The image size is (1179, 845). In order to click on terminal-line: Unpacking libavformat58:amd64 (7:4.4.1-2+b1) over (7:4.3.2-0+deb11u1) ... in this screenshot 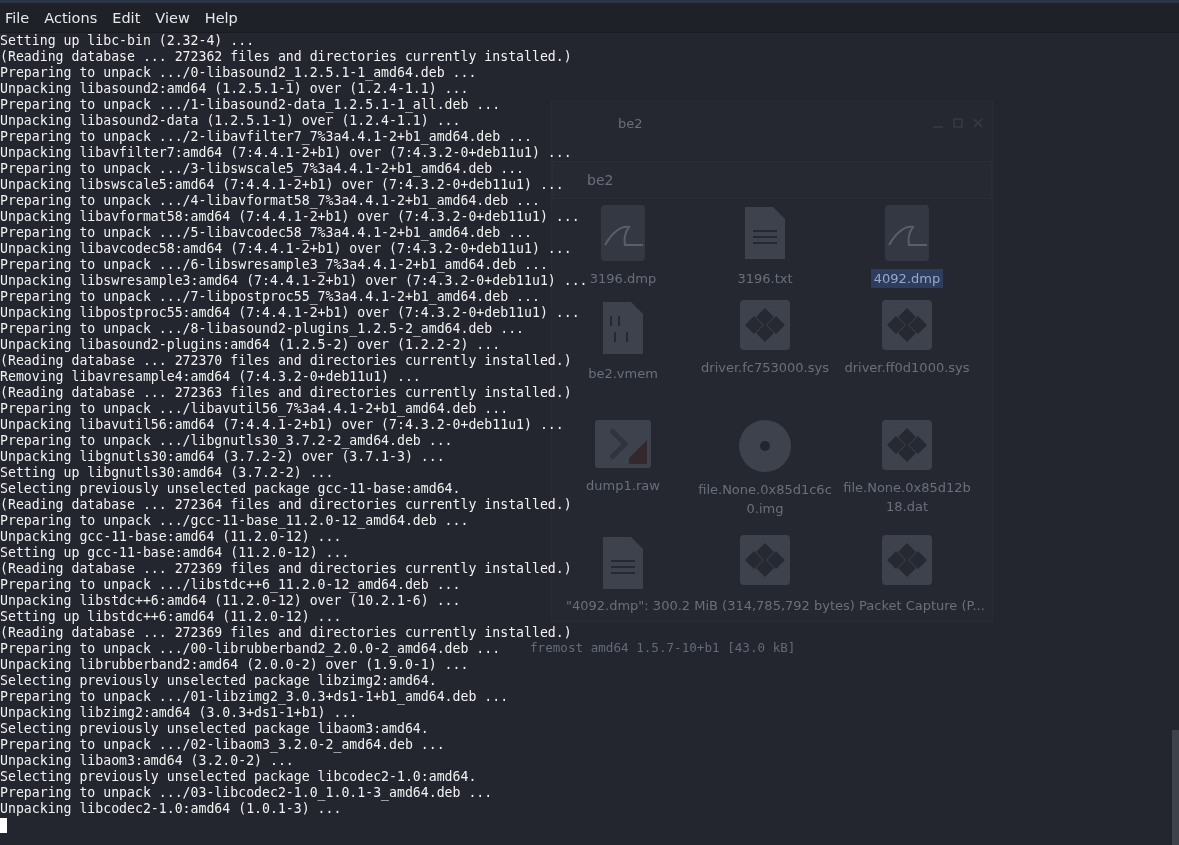, I will do `click(290, 217)`.